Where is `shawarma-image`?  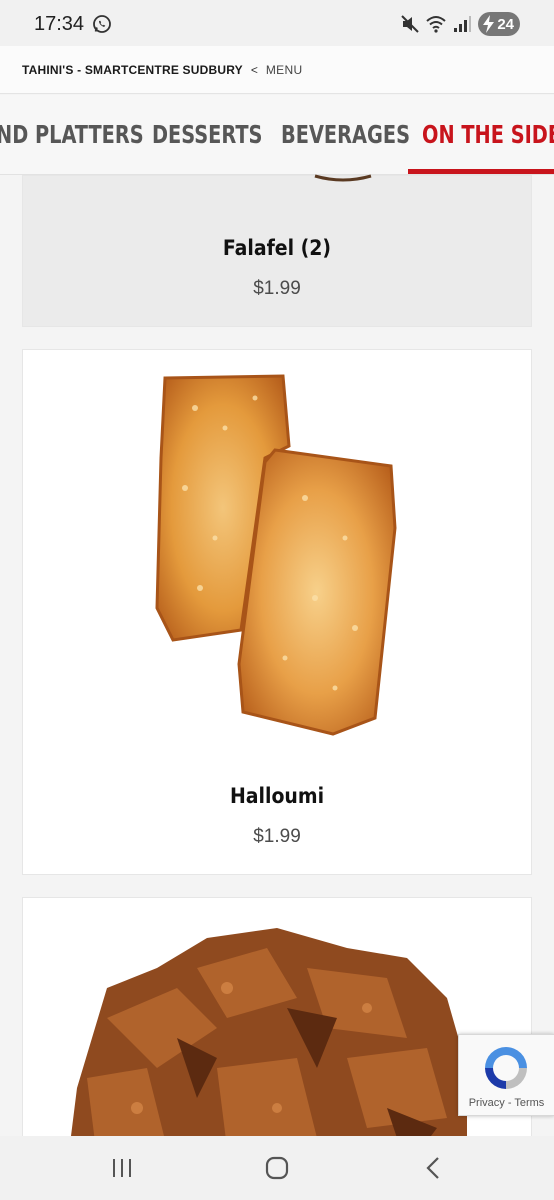
shawarma-image is located at coordinates (267, 1042).